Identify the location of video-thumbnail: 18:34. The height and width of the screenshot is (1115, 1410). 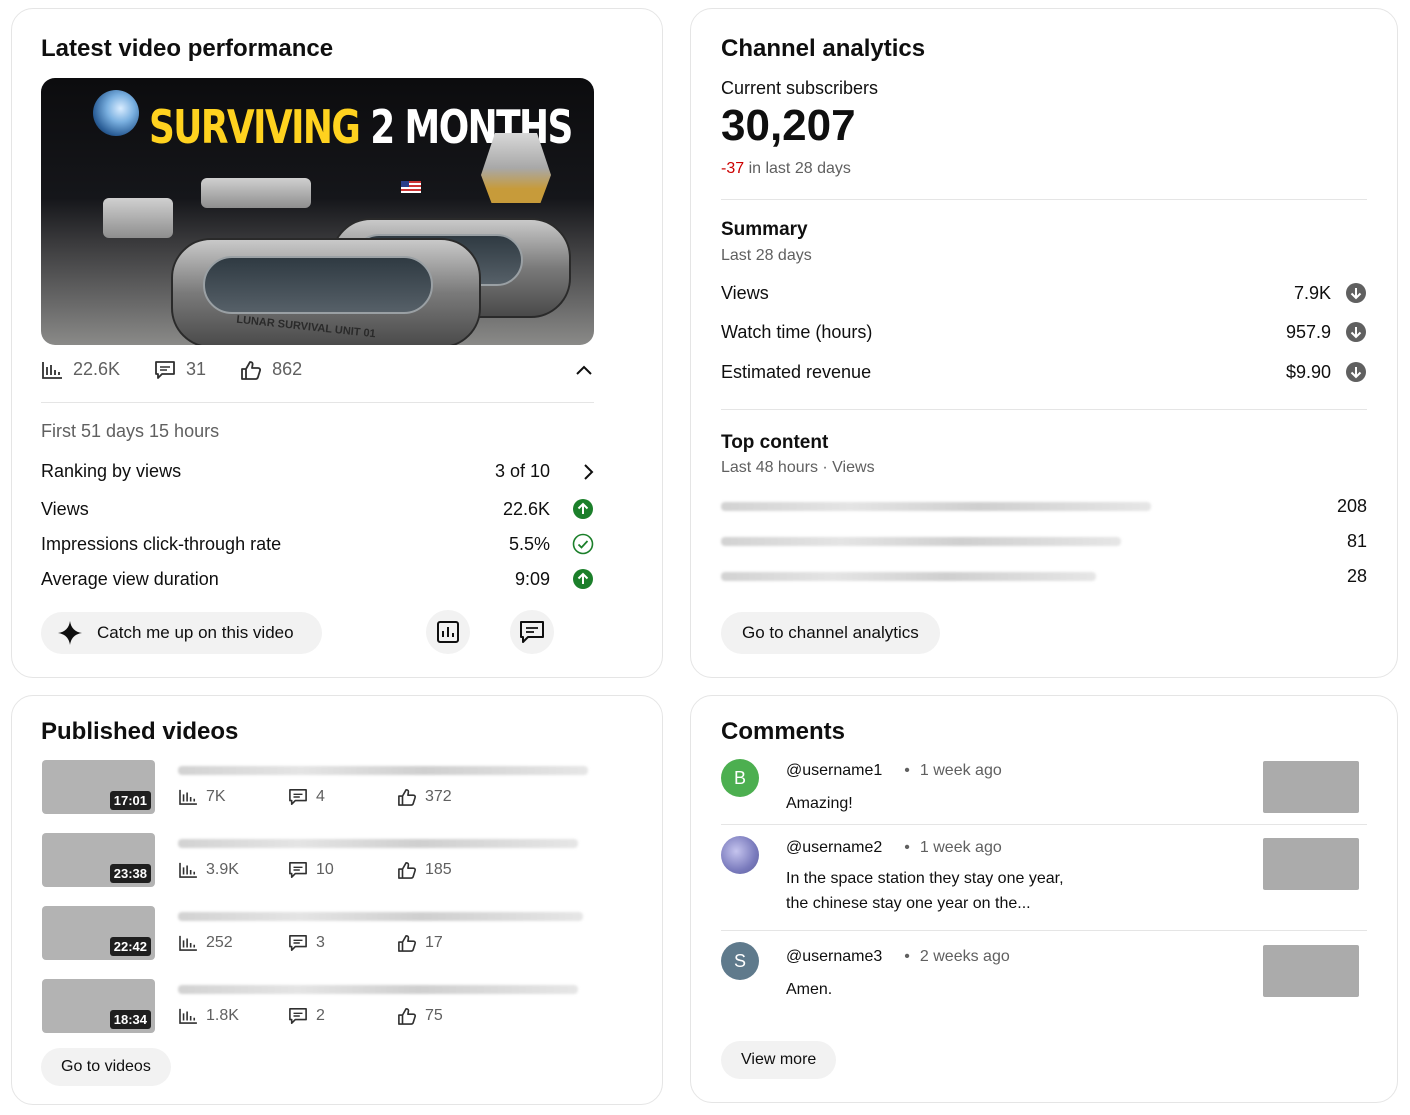
(98, 1006).